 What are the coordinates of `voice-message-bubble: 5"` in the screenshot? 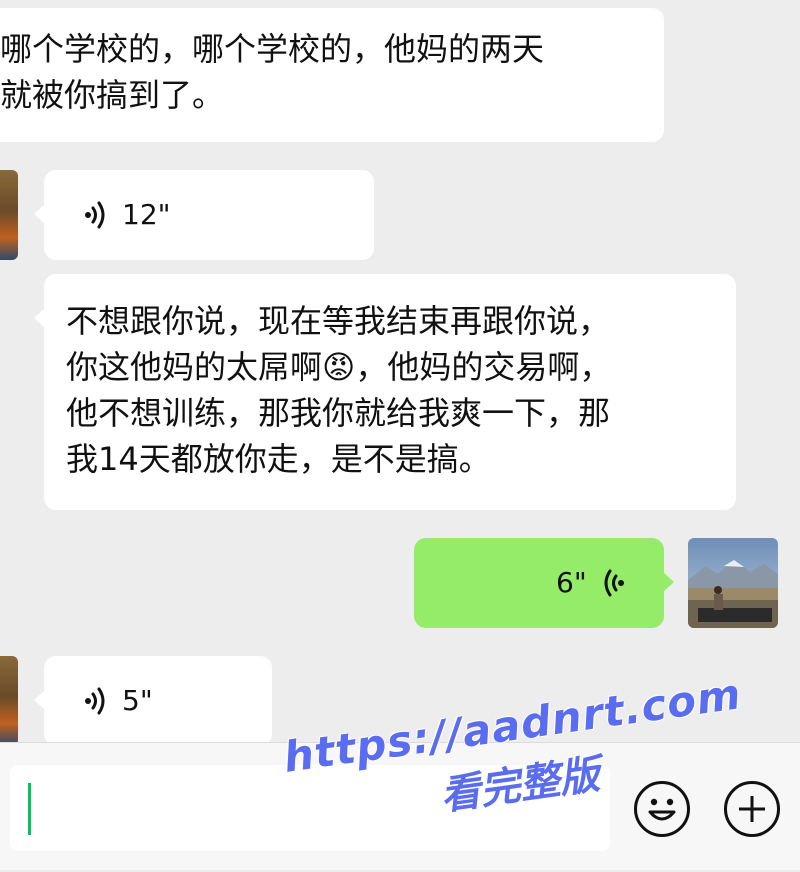 It's located at (153, 701).